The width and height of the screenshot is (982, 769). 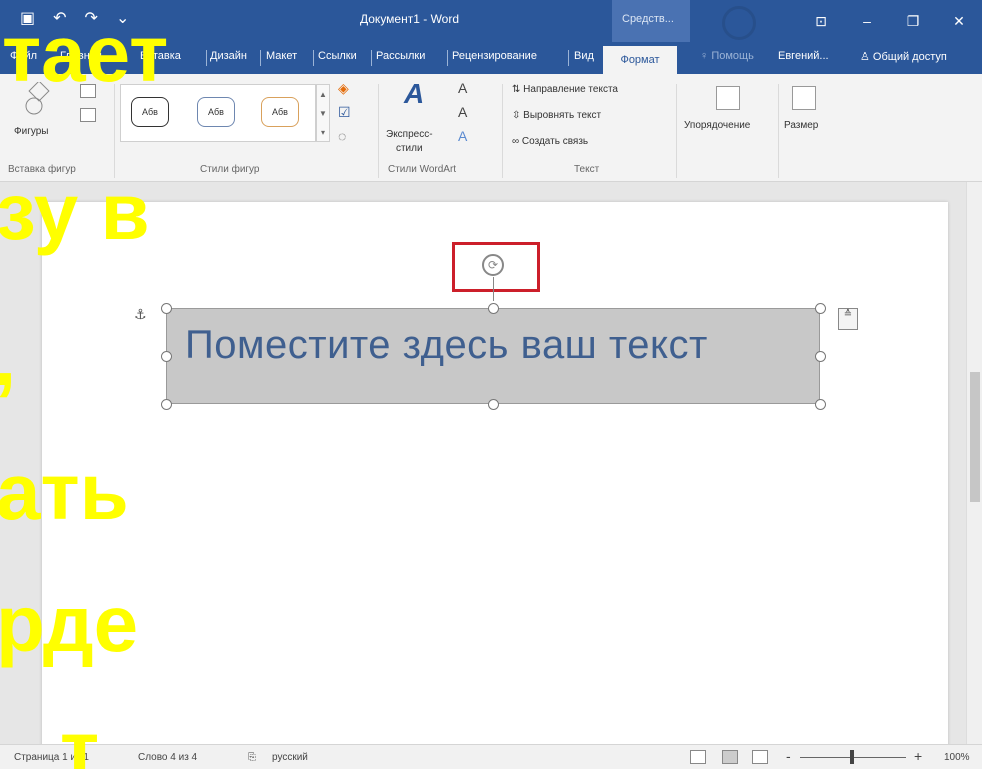 What do you see at coordinates (8, 358) in the screenshot?
I see `overlay-text-line: ,` at bounding box center [8, 358].